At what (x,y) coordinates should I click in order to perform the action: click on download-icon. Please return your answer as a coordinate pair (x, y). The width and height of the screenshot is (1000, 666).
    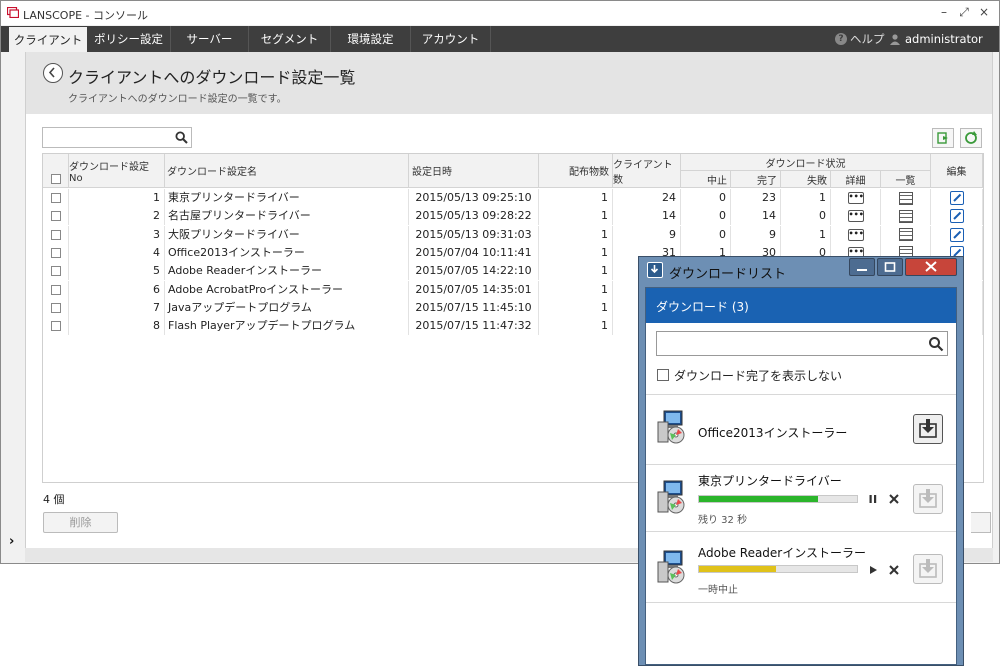
    Looking at the image, I should click on (928, 568).